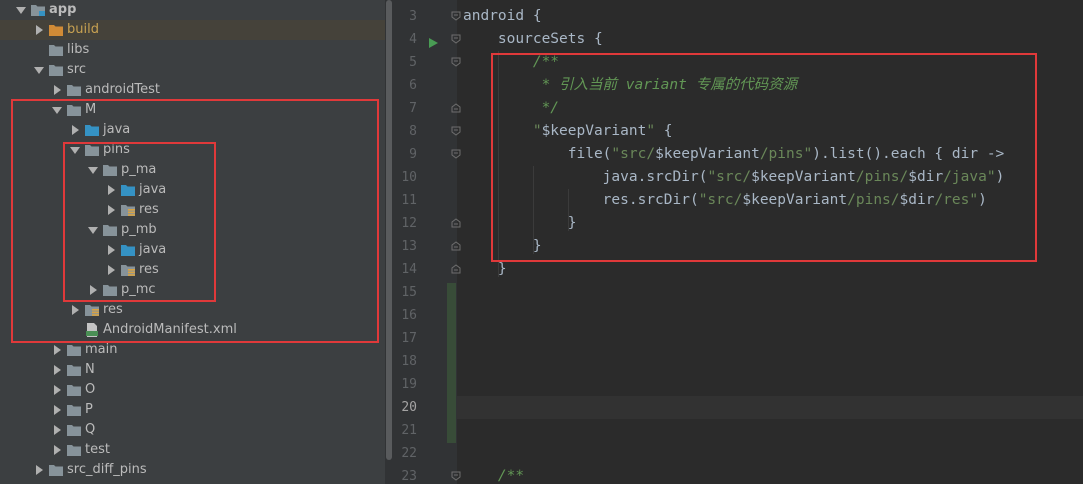 This screenshot has width=1083, height=484. What do you see at coordinates (192, 410) in the screenshot?
I see `tree-item-p: P` at bounding box center [192, 410].